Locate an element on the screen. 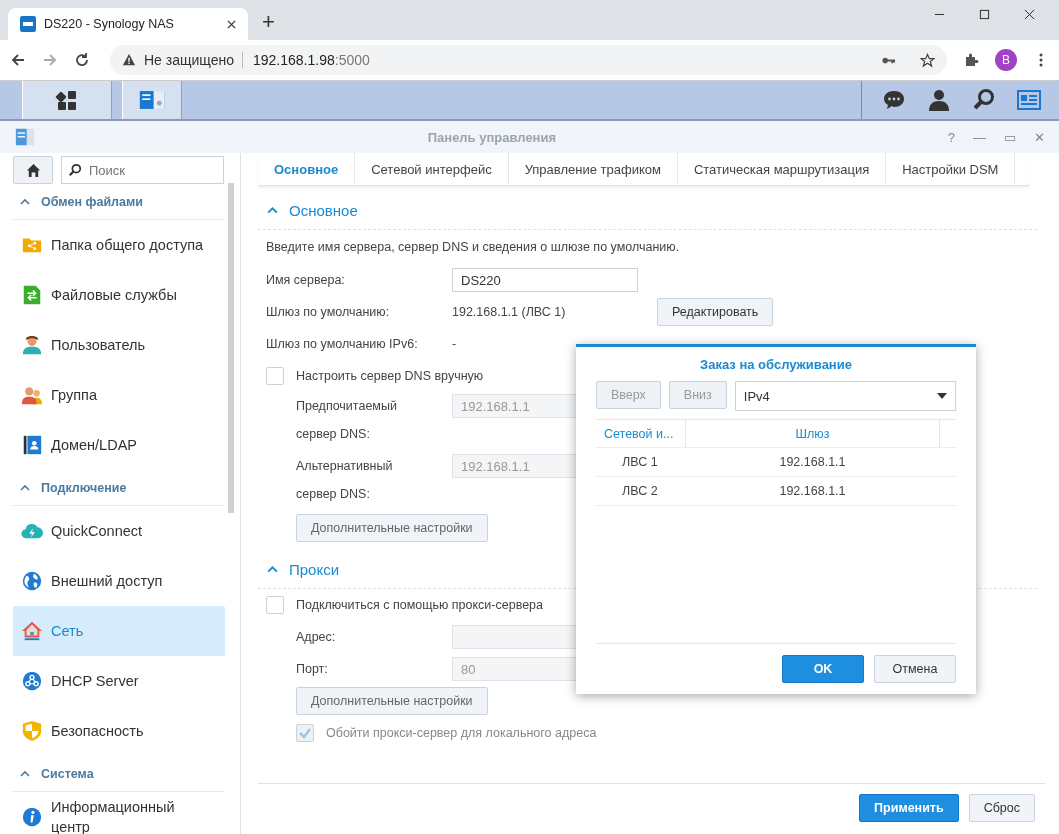  sidebar-item: Папка общего доступа is located at coordinates (119, 245).